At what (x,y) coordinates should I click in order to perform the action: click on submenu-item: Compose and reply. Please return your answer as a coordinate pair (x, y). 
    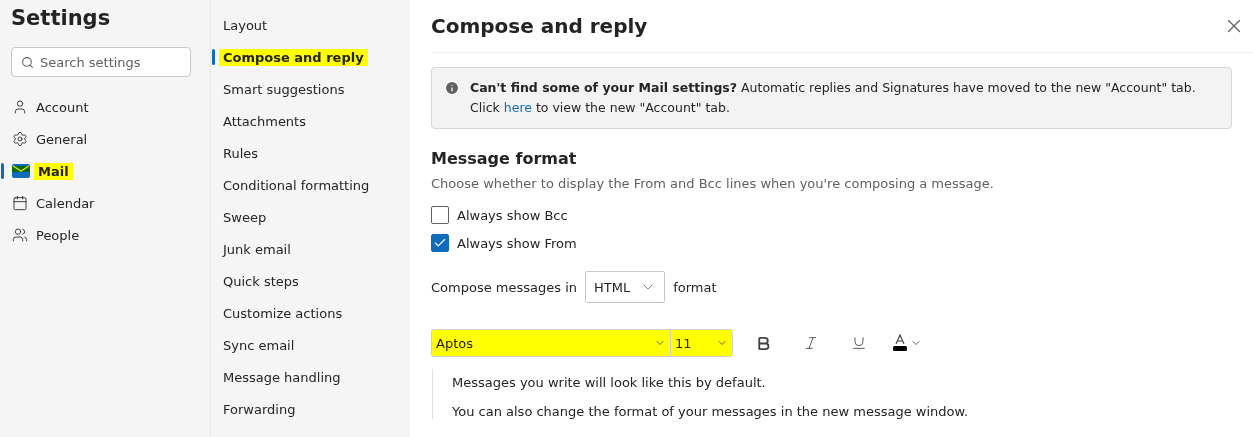
    Looking at the image, I should click on (293, 57).